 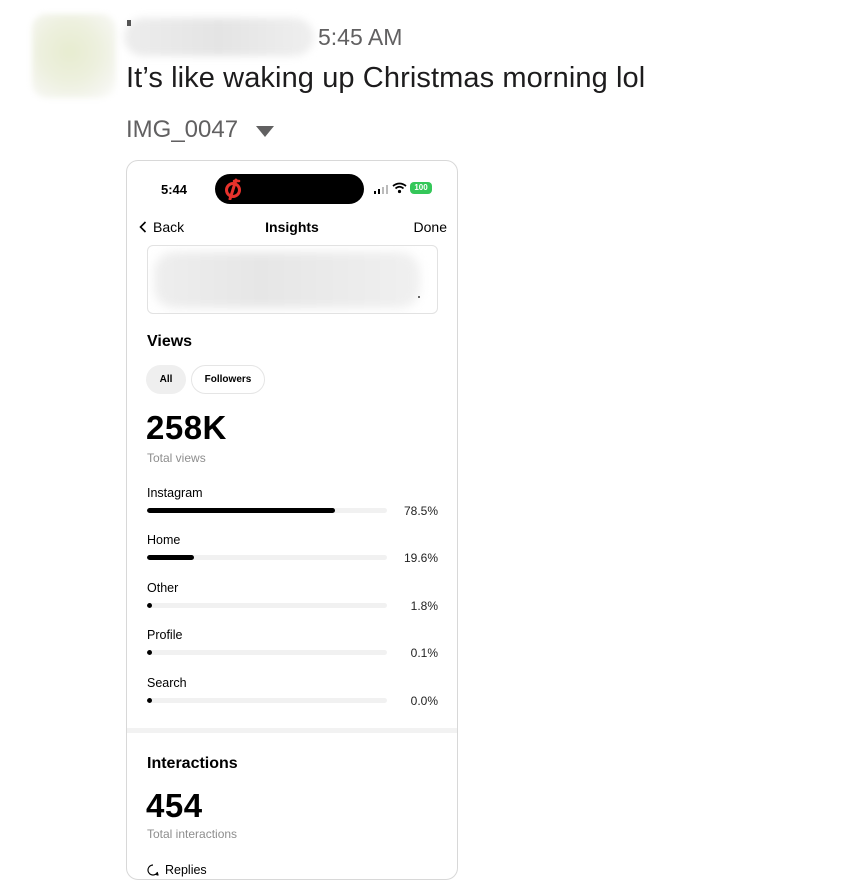 I want to click on source-label: Search, so click(x=167, y=683).